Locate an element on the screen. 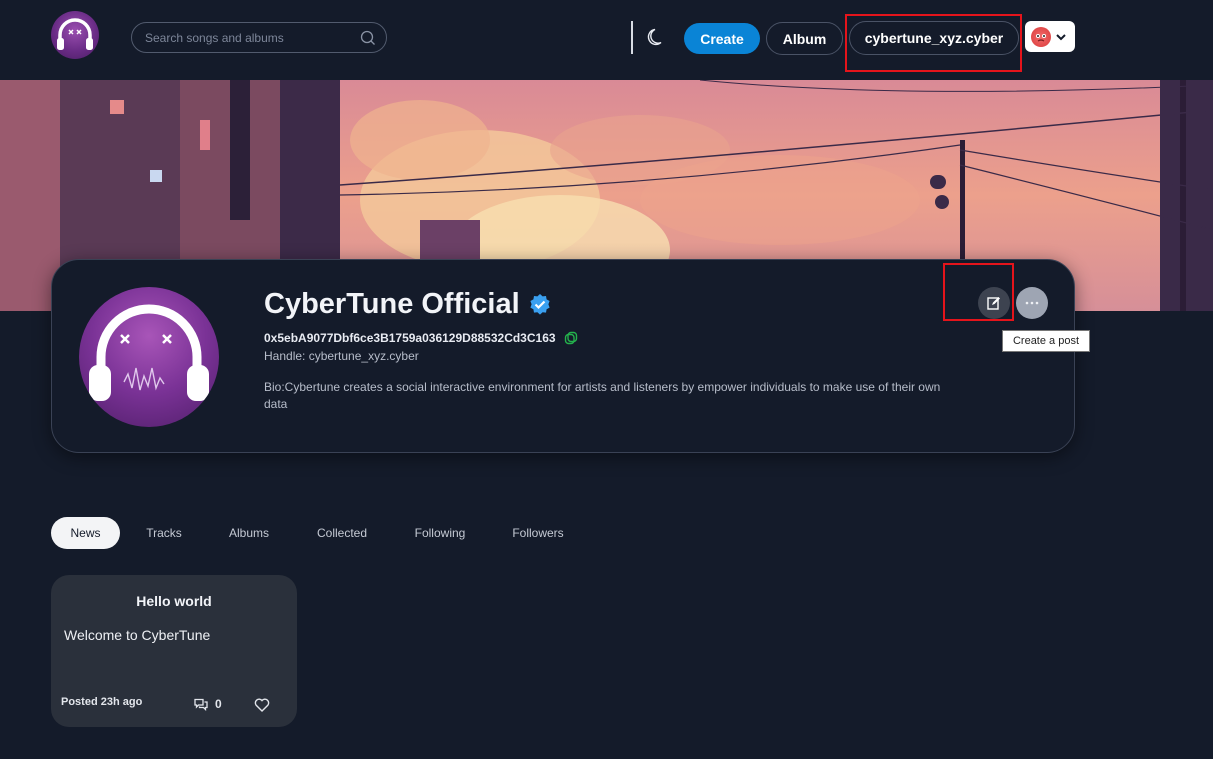 This screenshot has width=1213, height=759. header-divider is located at coordinates (632, 37).